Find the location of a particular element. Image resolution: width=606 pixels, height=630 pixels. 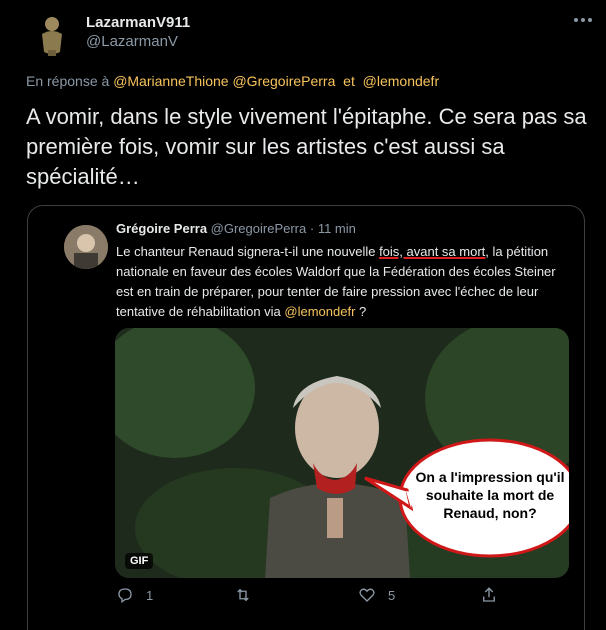

share-icon is located at coordinates (489, 594).